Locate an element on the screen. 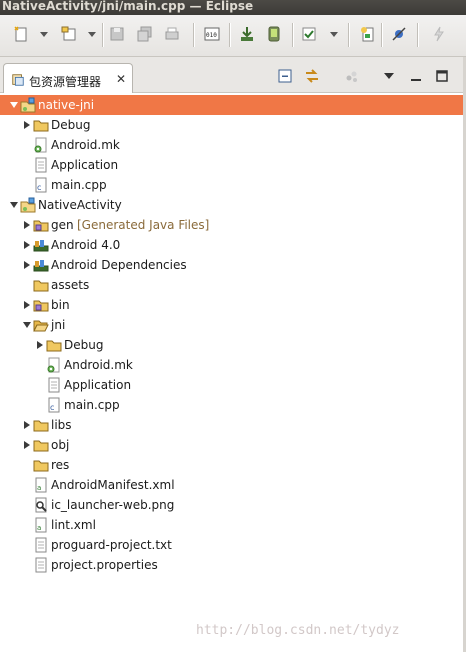 Image resolution: width=466 pixels, height=652 pixels. tree-row: project.properties is located at coordinates (233, 565).